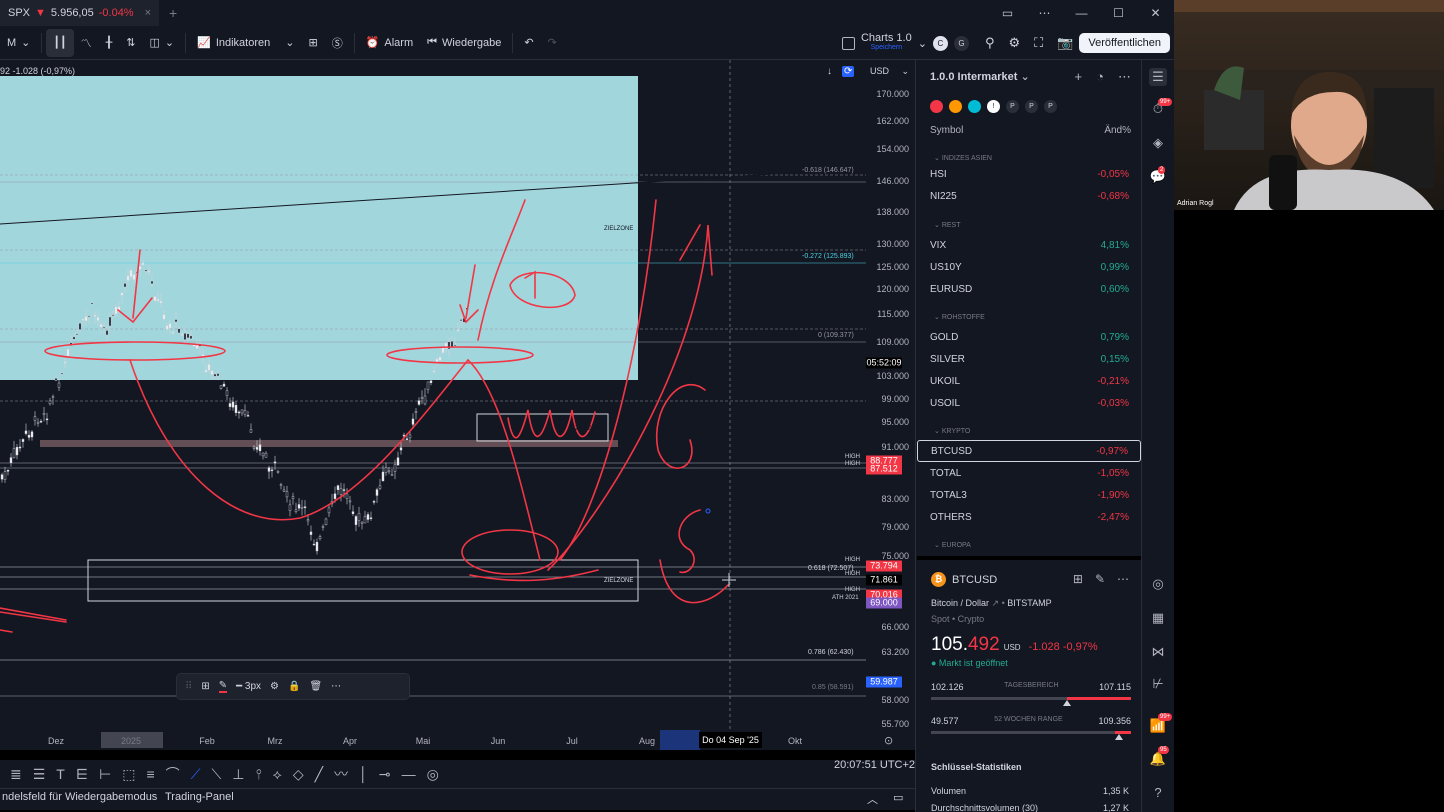 This screenshot has width=1444, height=812. I want to click on detail-pair: Bitcoin / Dollar, so click(960, 603).